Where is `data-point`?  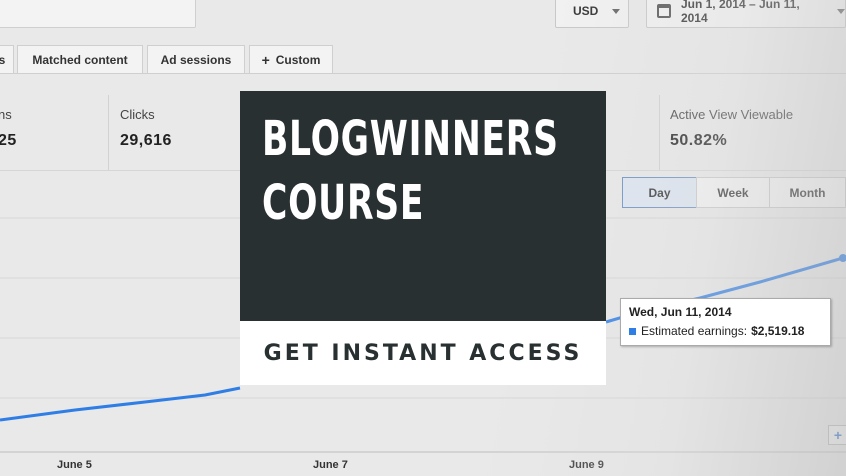 data-point is located at coordinates (842, 258).